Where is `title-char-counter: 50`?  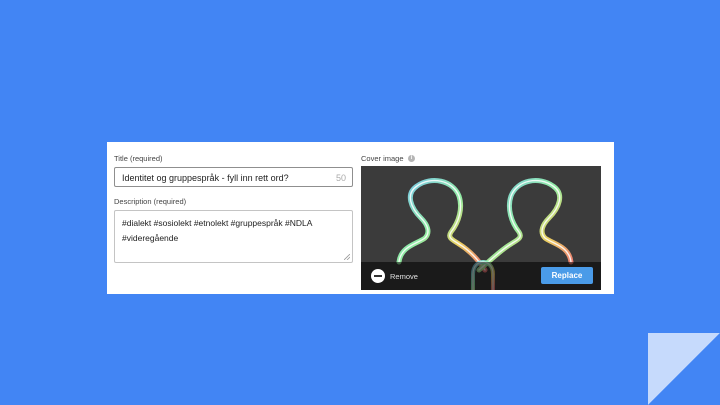 title-char-counter: 50 is located at coordinates (340, 178).